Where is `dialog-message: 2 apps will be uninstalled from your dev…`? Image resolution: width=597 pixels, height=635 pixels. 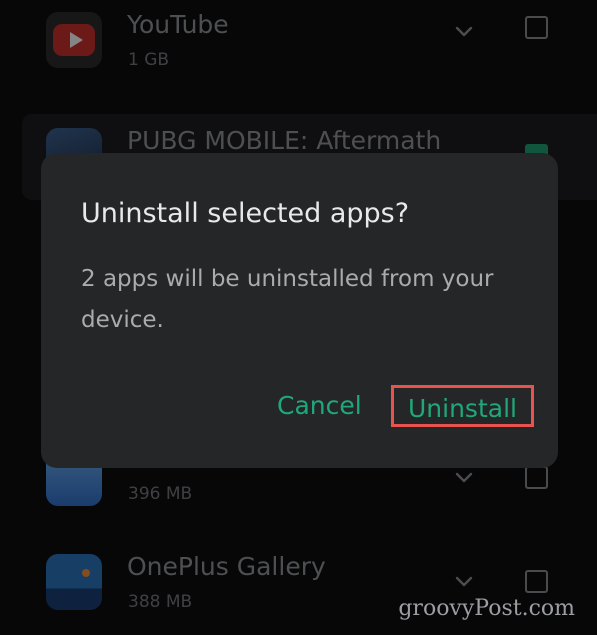 dialog-message: 2 apps will be uninstalled from your dev… is located at coordinates (287, 299).